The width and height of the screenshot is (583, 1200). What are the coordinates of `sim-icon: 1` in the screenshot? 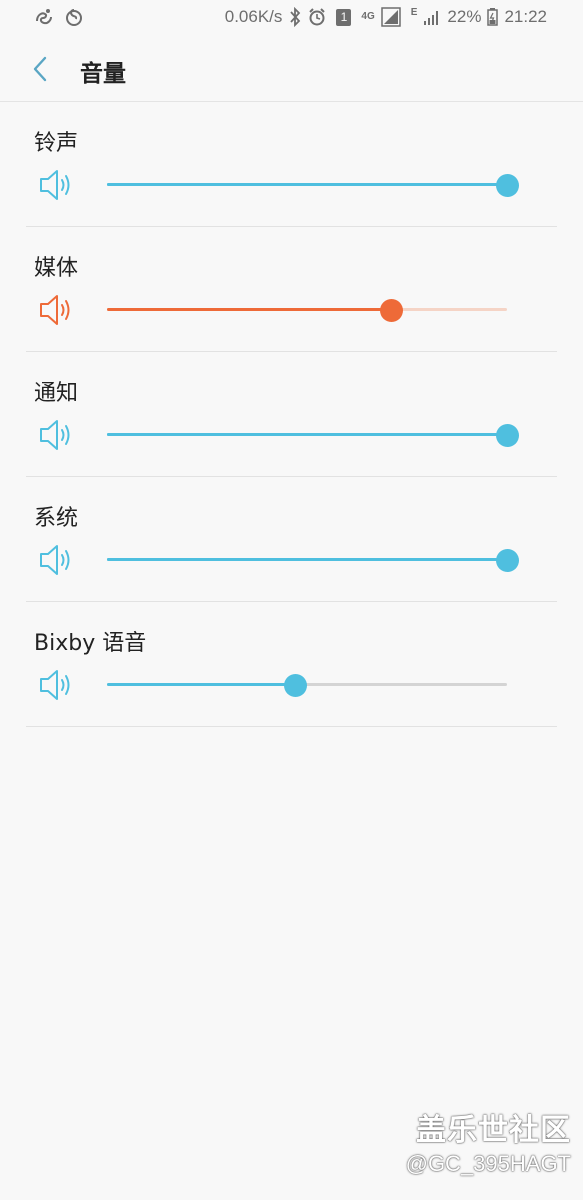 It's located at (344, 17).